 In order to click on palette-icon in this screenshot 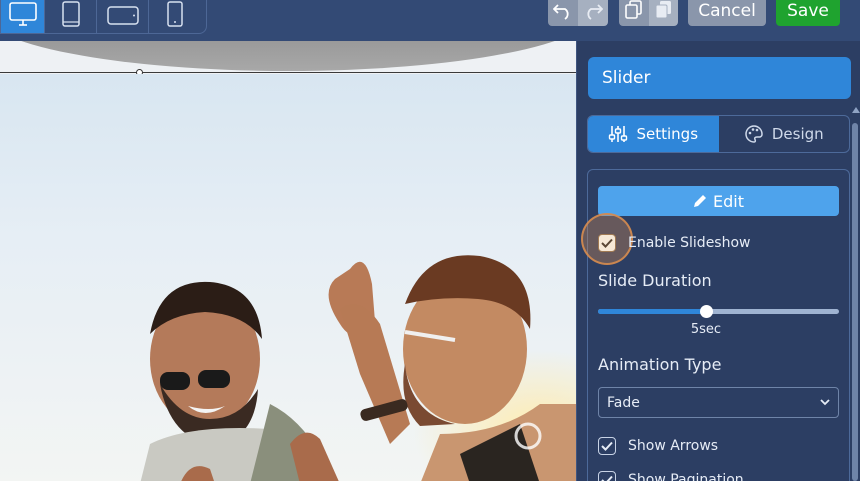, I will do `click(754, 134)`.